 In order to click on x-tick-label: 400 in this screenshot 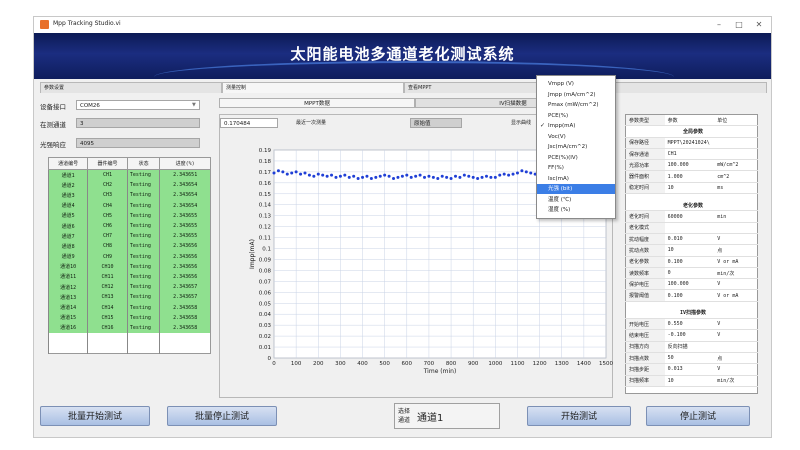, I will do `click(362, 364)`.